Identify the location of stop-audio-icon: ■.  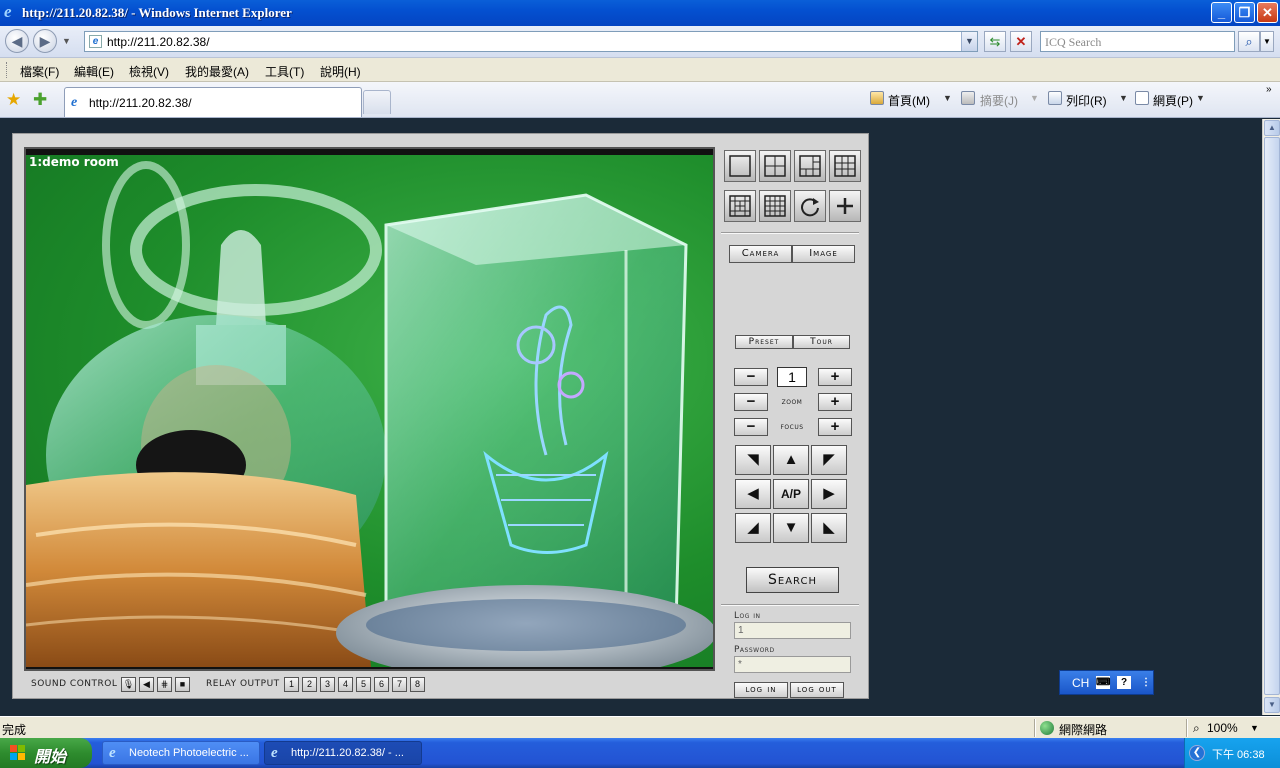
(182, 684).